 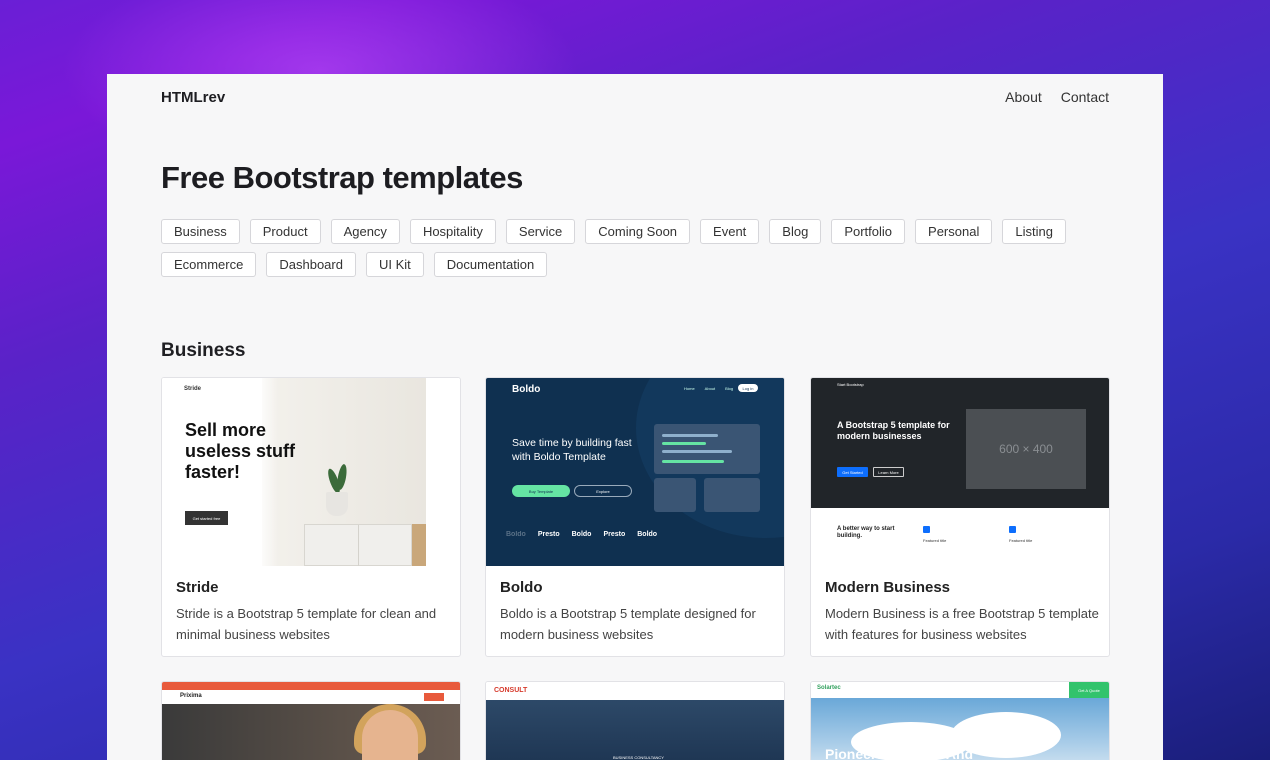 I want to click on plant-pot, so click(x=337, y=504).